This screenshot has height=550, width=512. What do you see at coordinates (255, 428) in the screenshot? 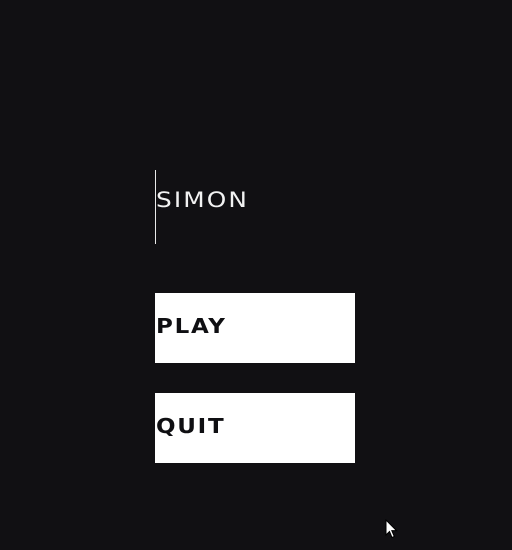
I see `quit-button: QUIT` at bounding box center [255, 428].